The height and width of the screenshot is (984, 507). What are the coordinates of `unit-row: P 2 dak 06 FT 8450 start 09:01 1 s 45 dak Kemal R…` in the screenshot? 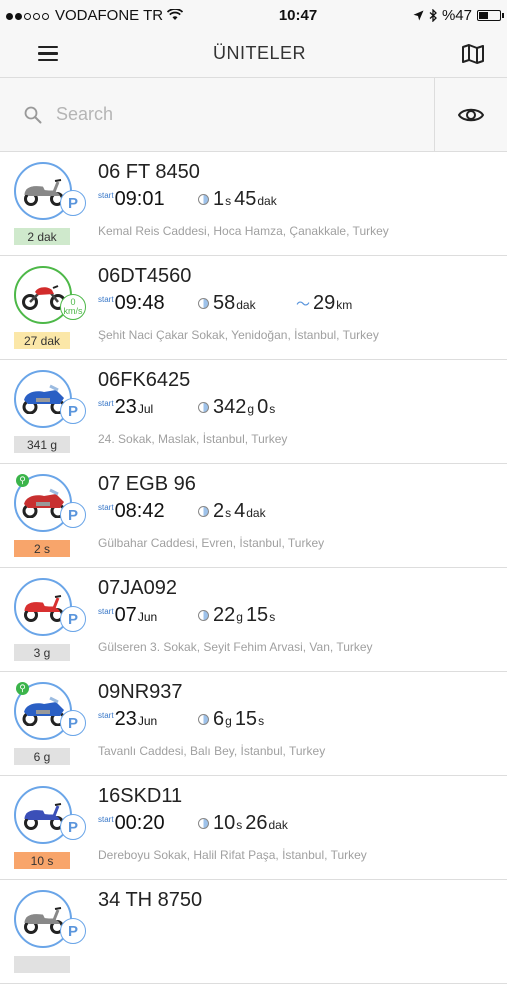 It's located at (253, 204).